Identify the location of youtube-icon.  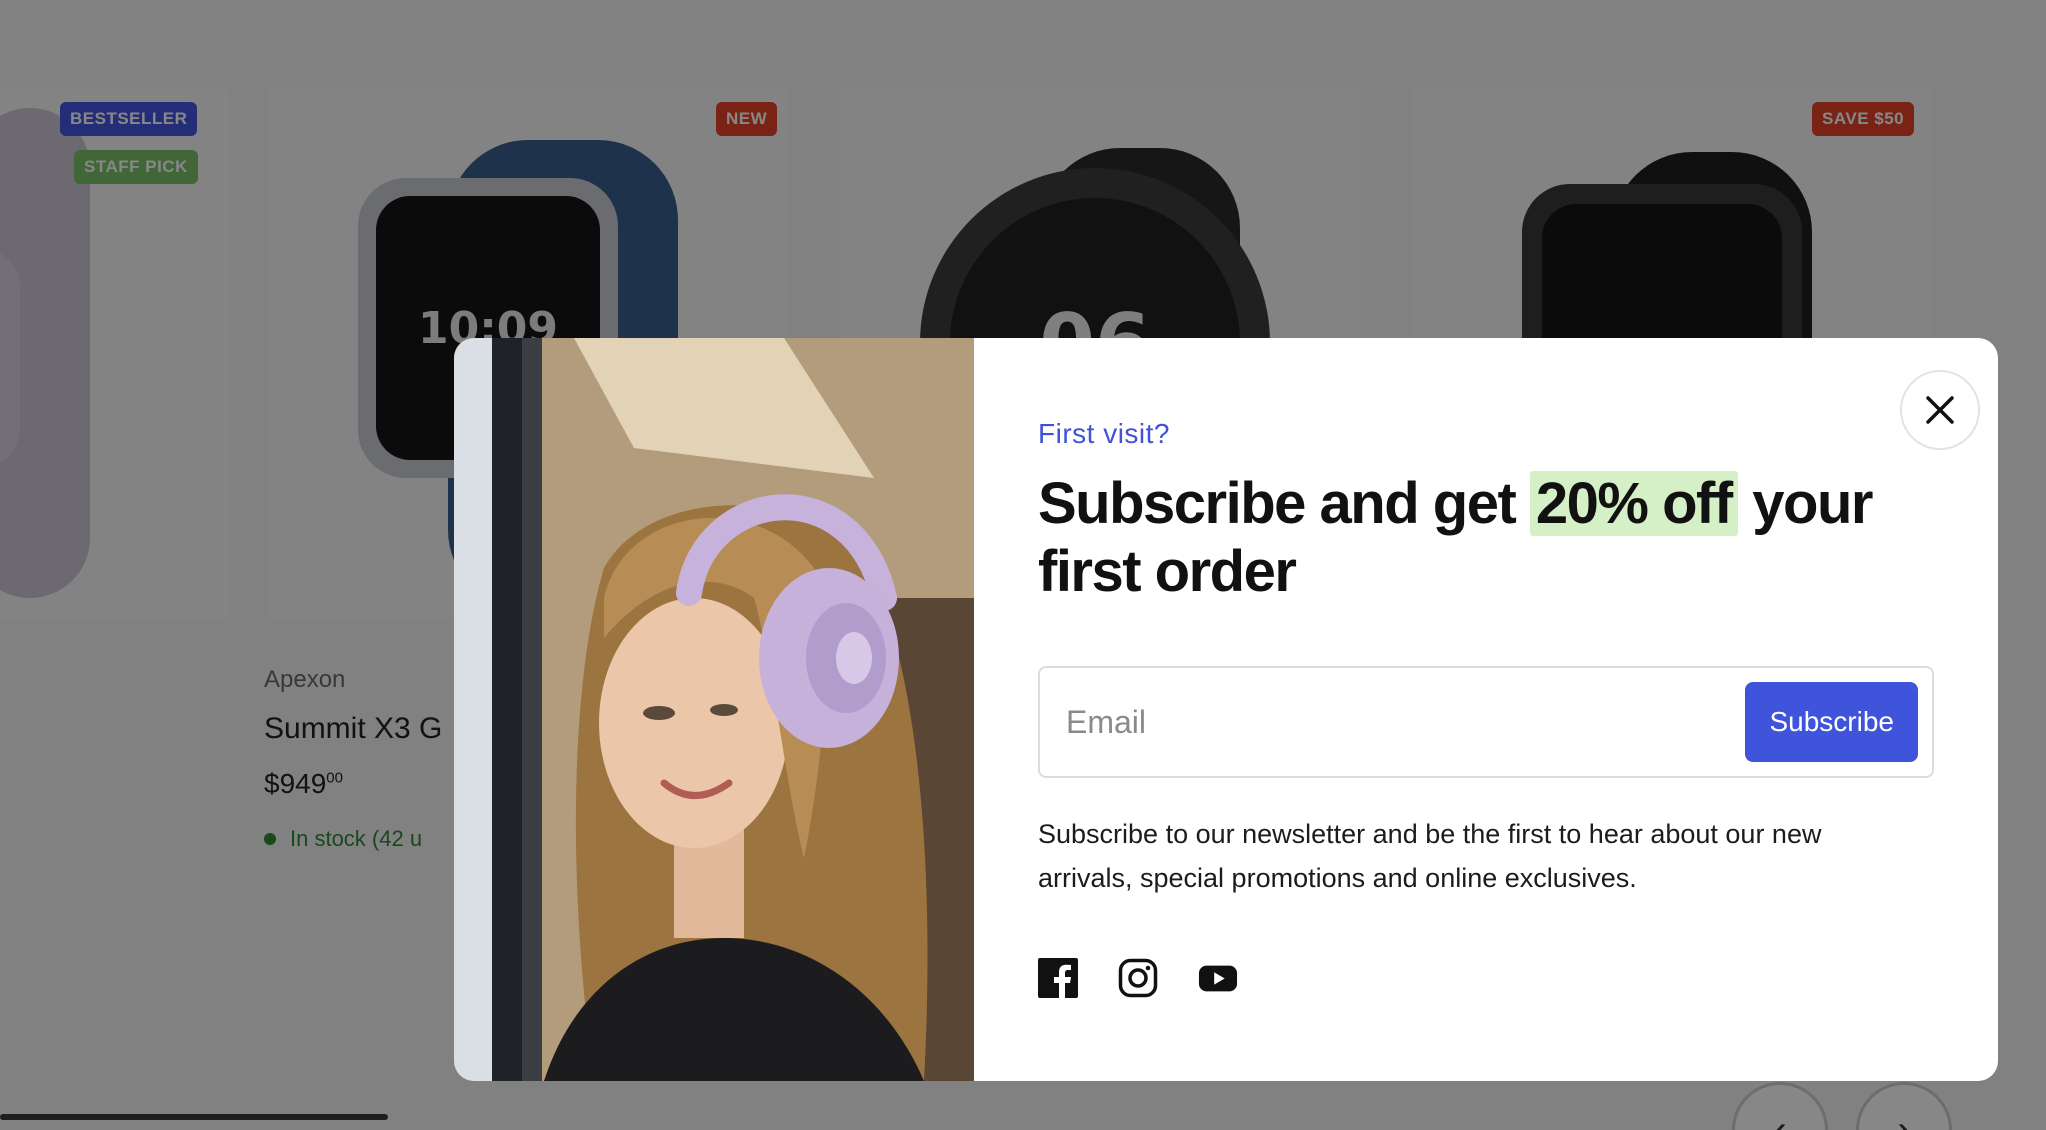
(1218, 978).